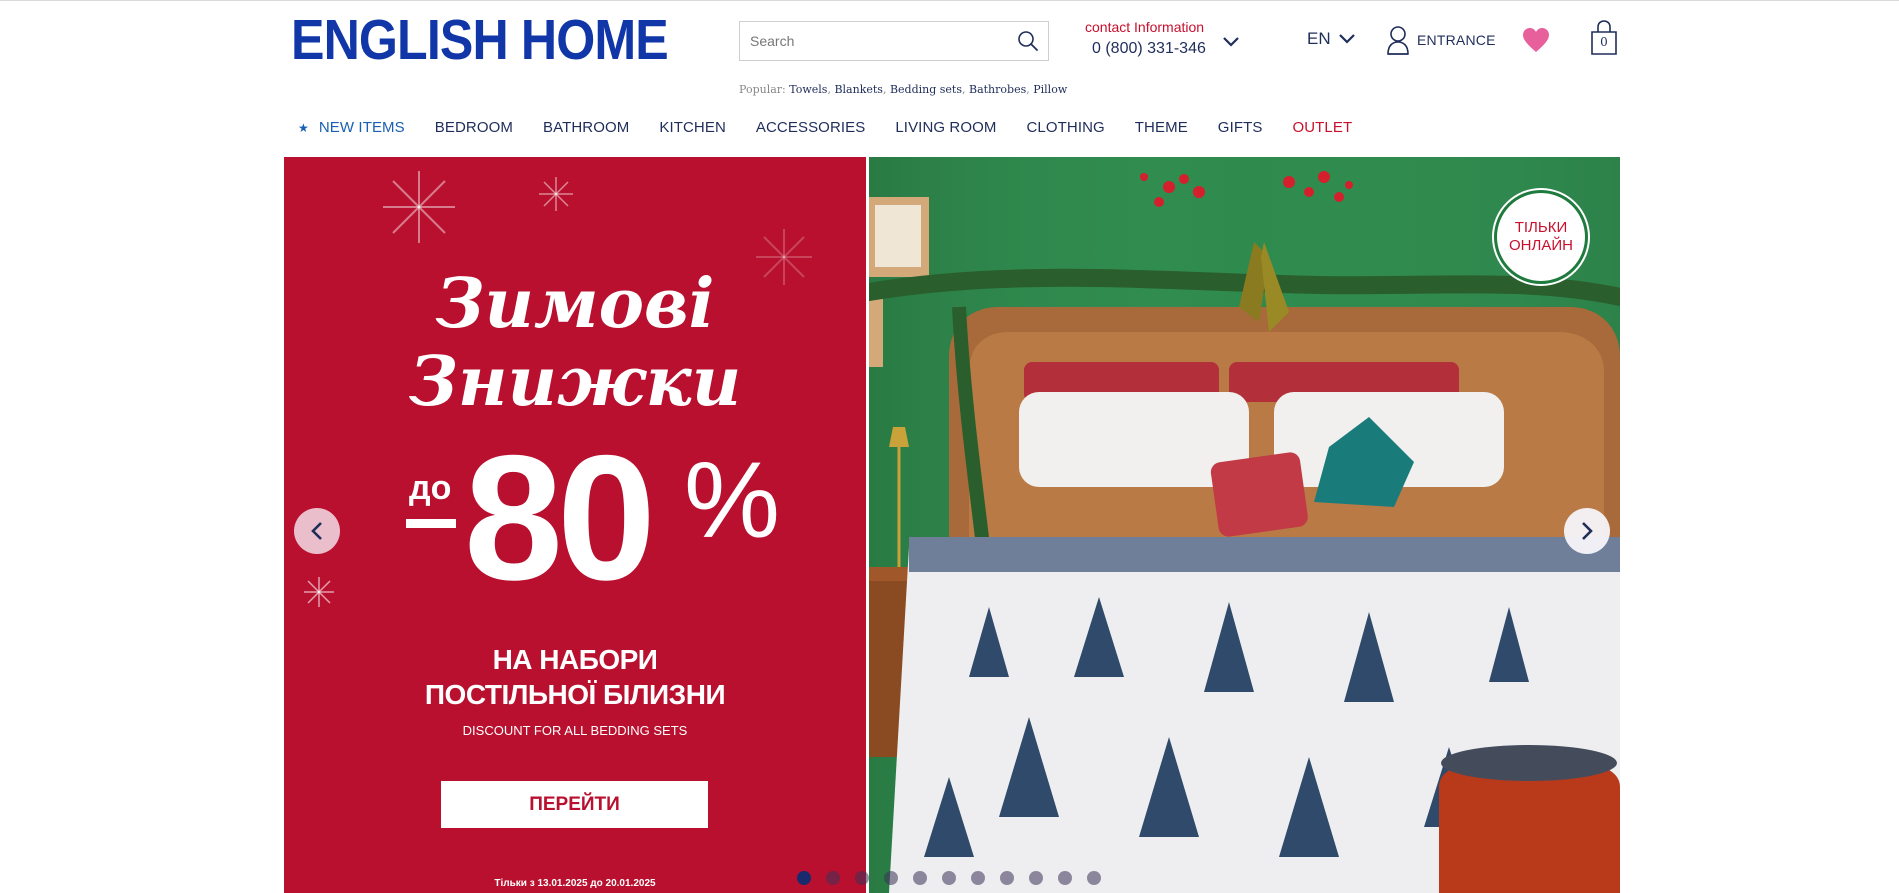 Image resolution: width=1899 pixels, height=893 pixels. Describe the element at coordinates (419, 207) in the screenshot. I see `snowflake-icon` at that location.